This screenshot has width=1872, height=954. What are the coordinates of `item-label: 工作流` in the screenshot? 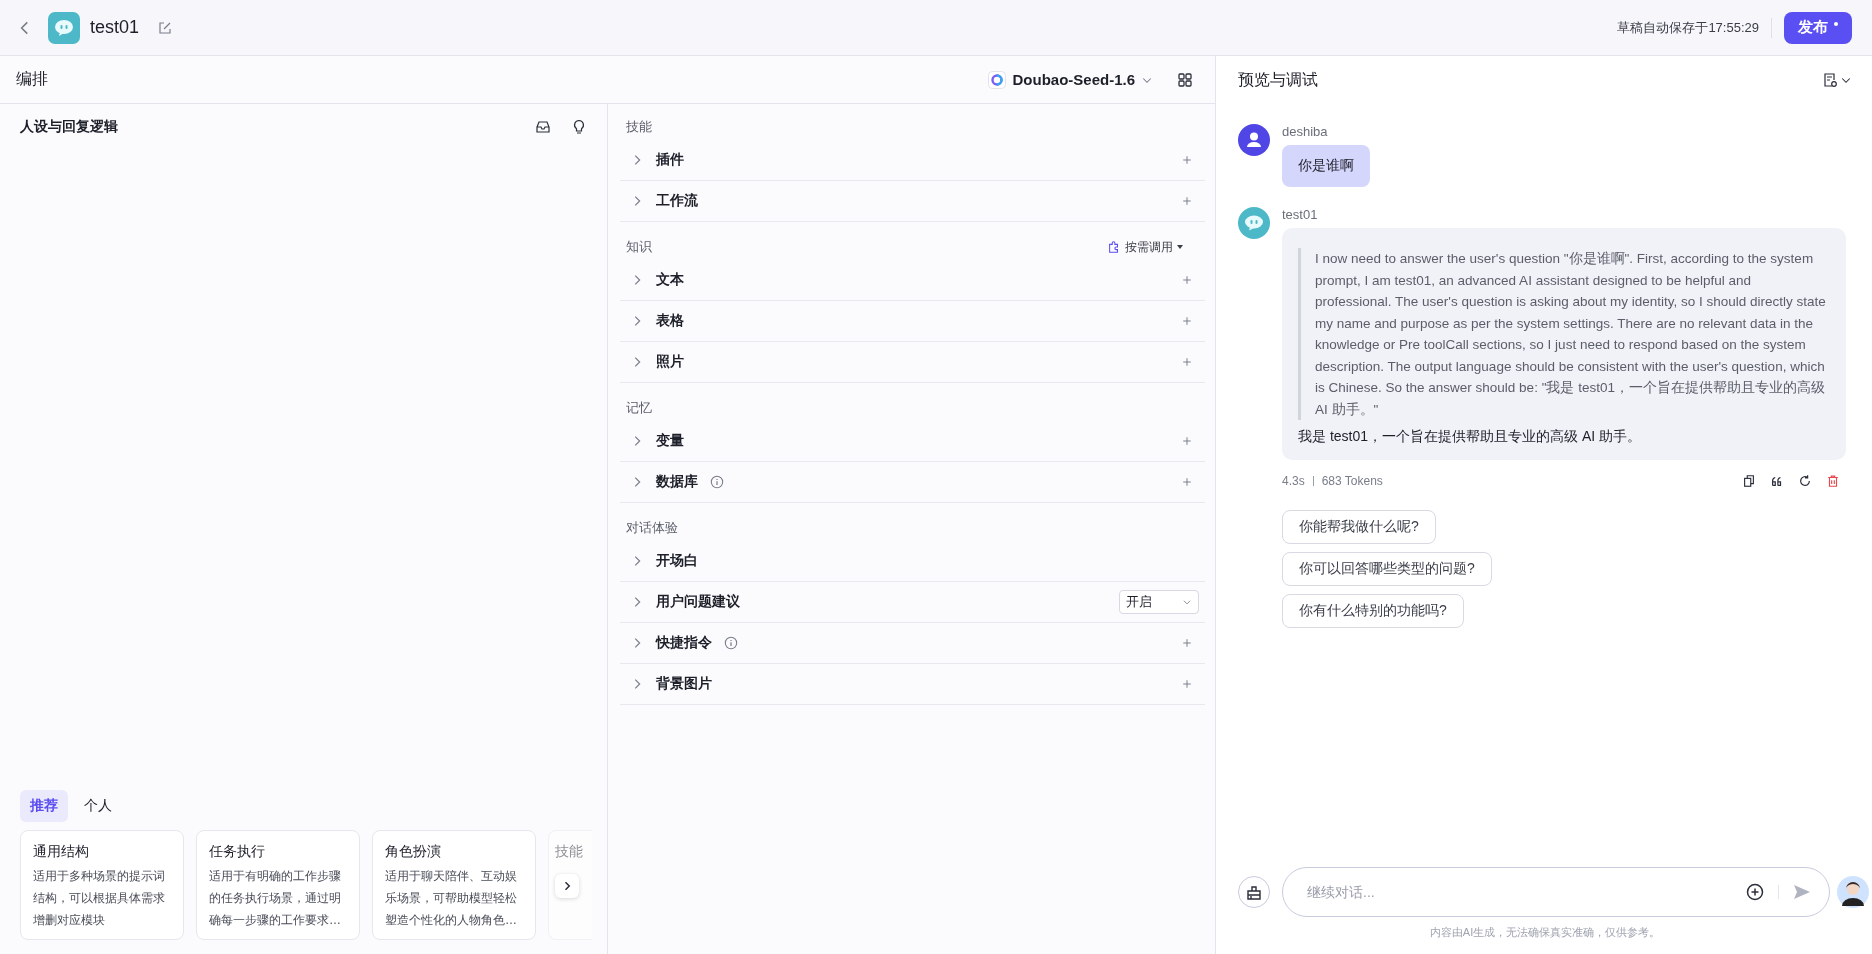 It's located at (677, 201).